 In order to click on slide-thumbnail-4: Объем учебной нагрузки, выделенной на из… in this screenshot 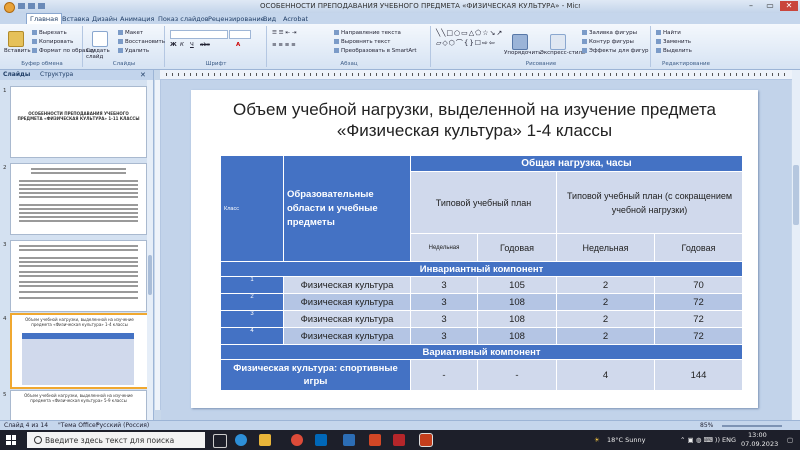, I will do `click(79, 351)`.